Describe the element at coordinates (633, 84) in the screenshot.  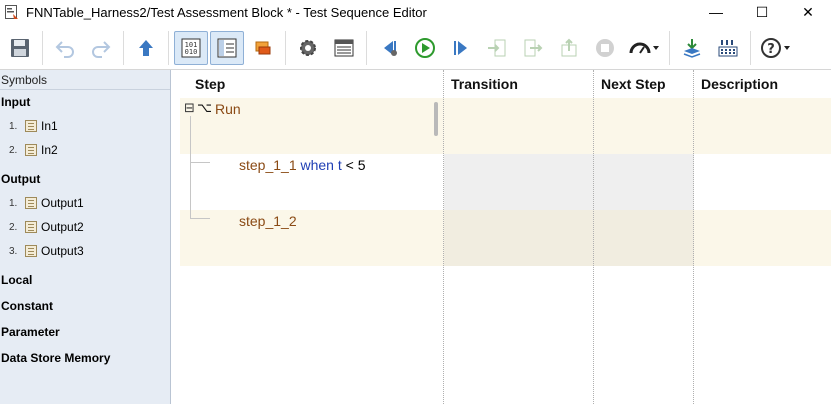
I see `column-header-next-step: Next Step` at that location.